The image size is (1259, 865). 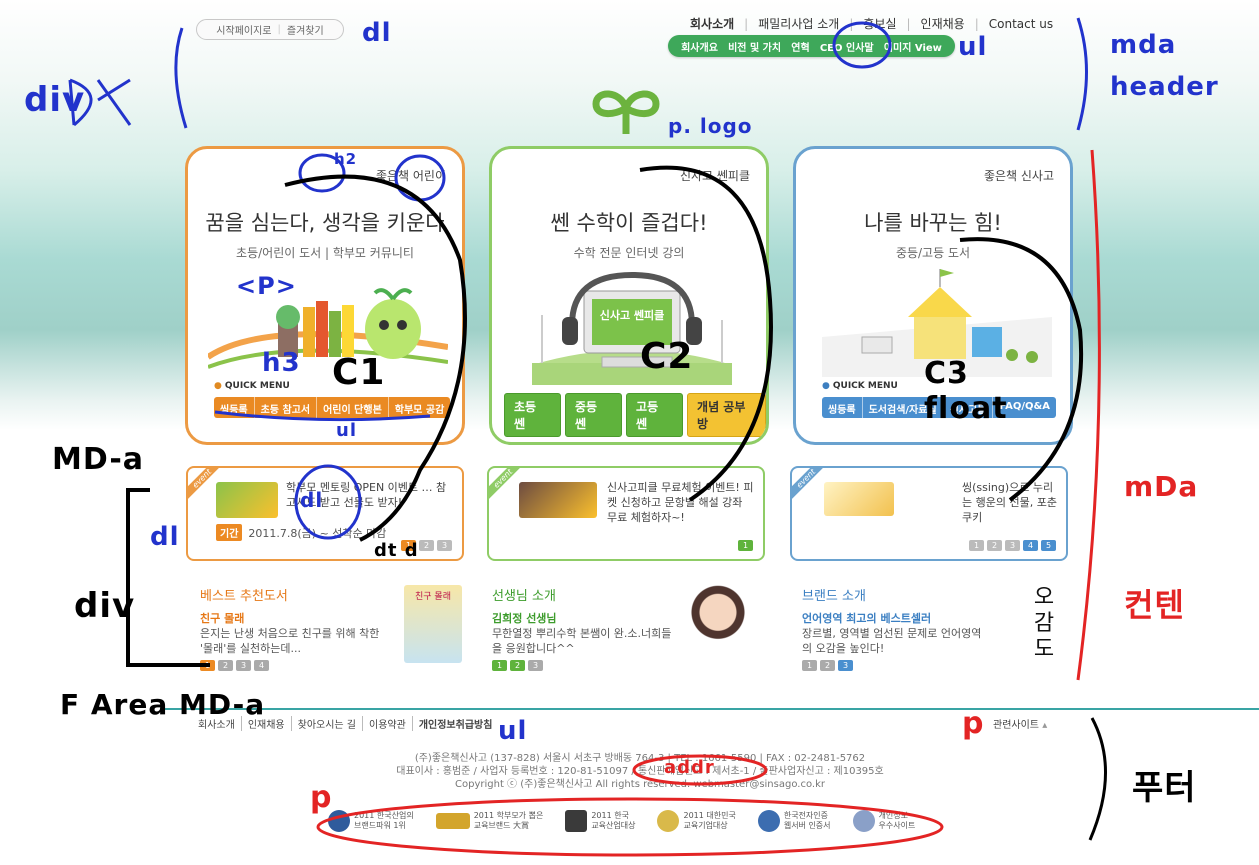 What do you see at coordinates (847, 46) in the screenshot?
I see `subnav-ceo: CEO 인사말` at bounding box center [847, 46].